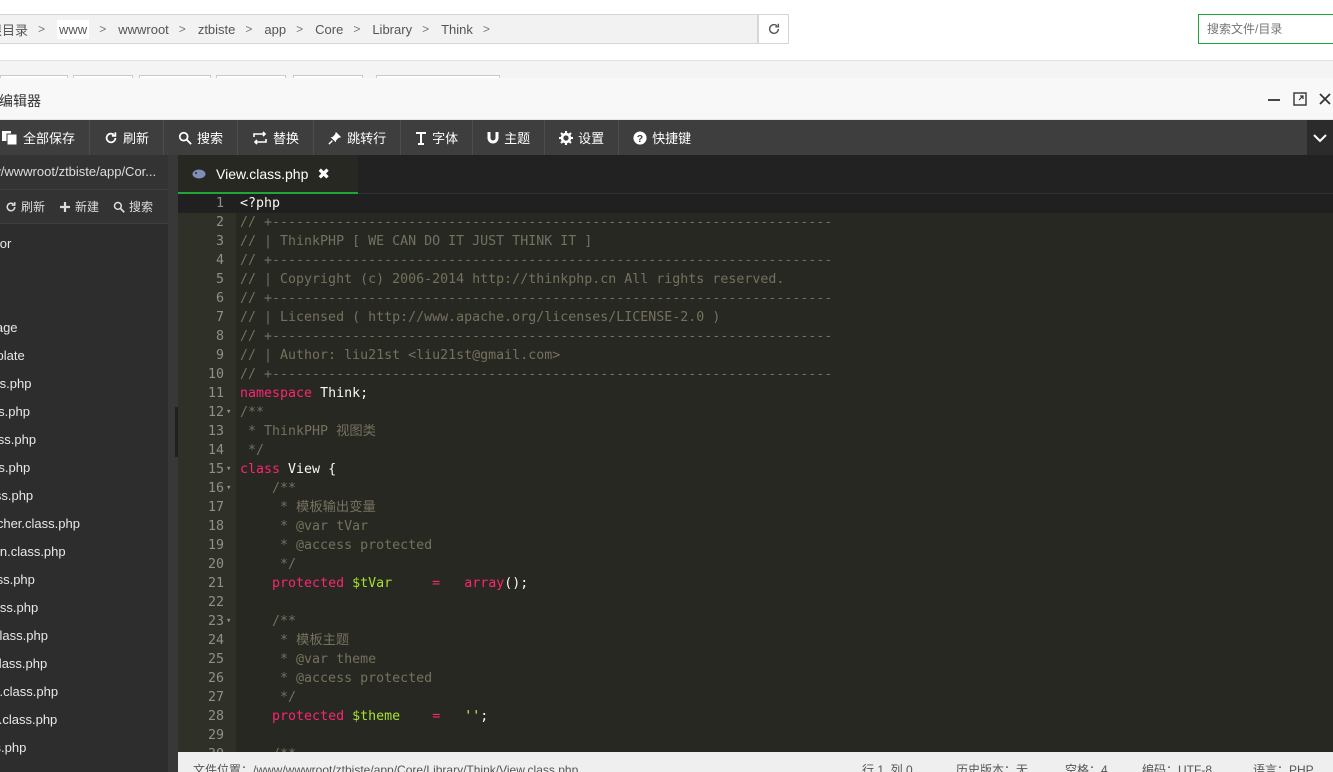 Image resolution: width=1333 pixels, height=772 pixels. Describe the element at coordinates (17, 580) in the screenshot. I see `file-tree-item: Hook.class.php` at that location.